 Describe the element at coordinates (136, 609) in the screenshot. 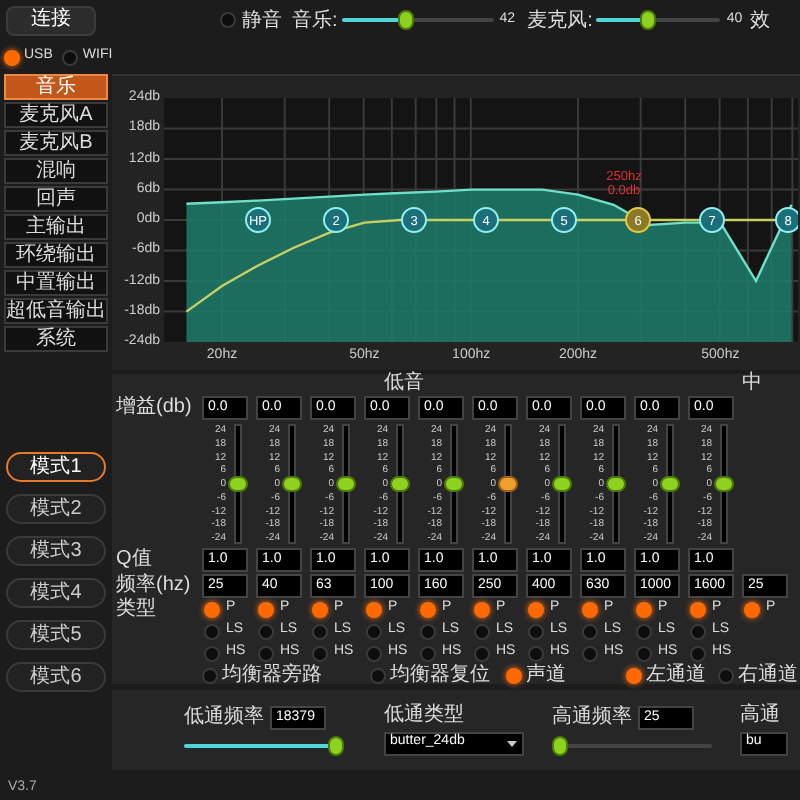

I see `row-label: 类型` at that location.